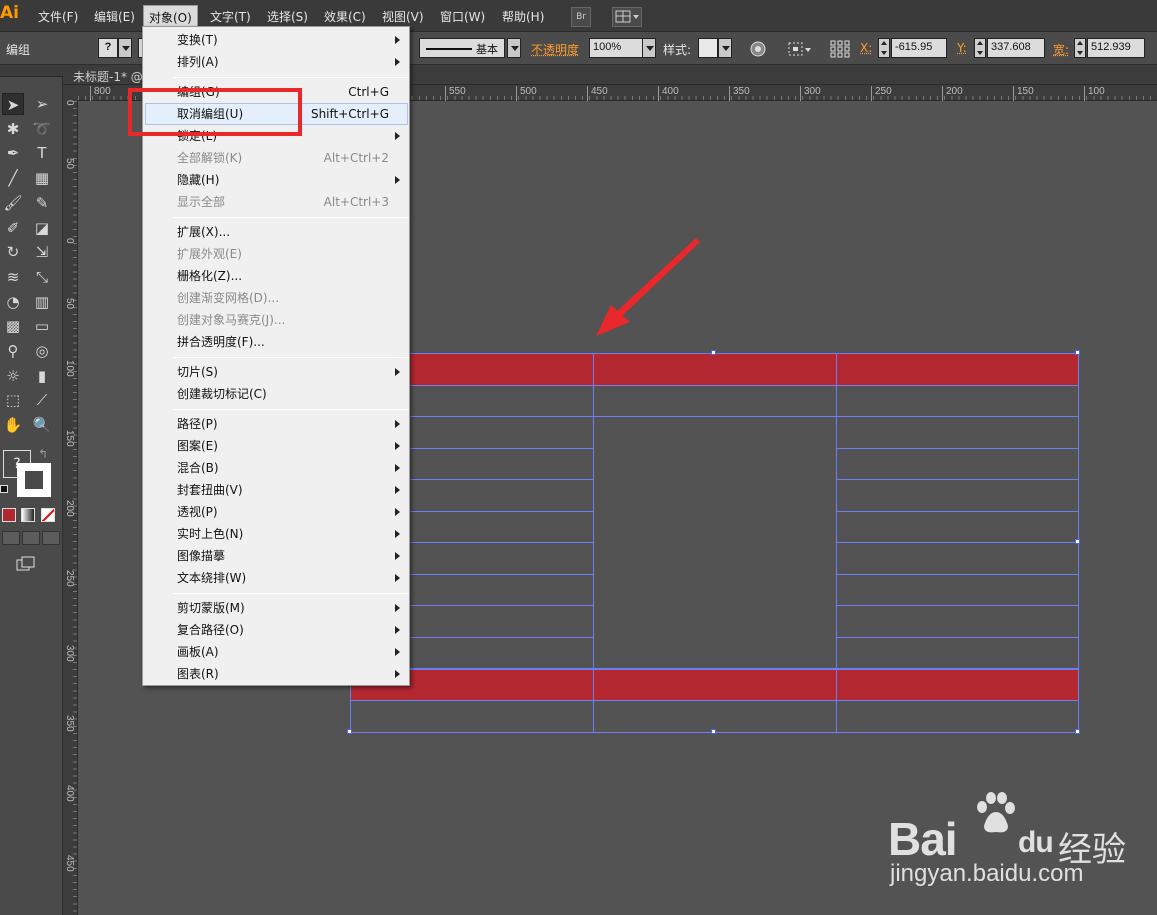 The width and height of the screenshot is (1157, 915). What do you see at coordinates (230, 17) in the screenshot?
I see `menu-type: 文字(T)` at bounding box center [230, 17].